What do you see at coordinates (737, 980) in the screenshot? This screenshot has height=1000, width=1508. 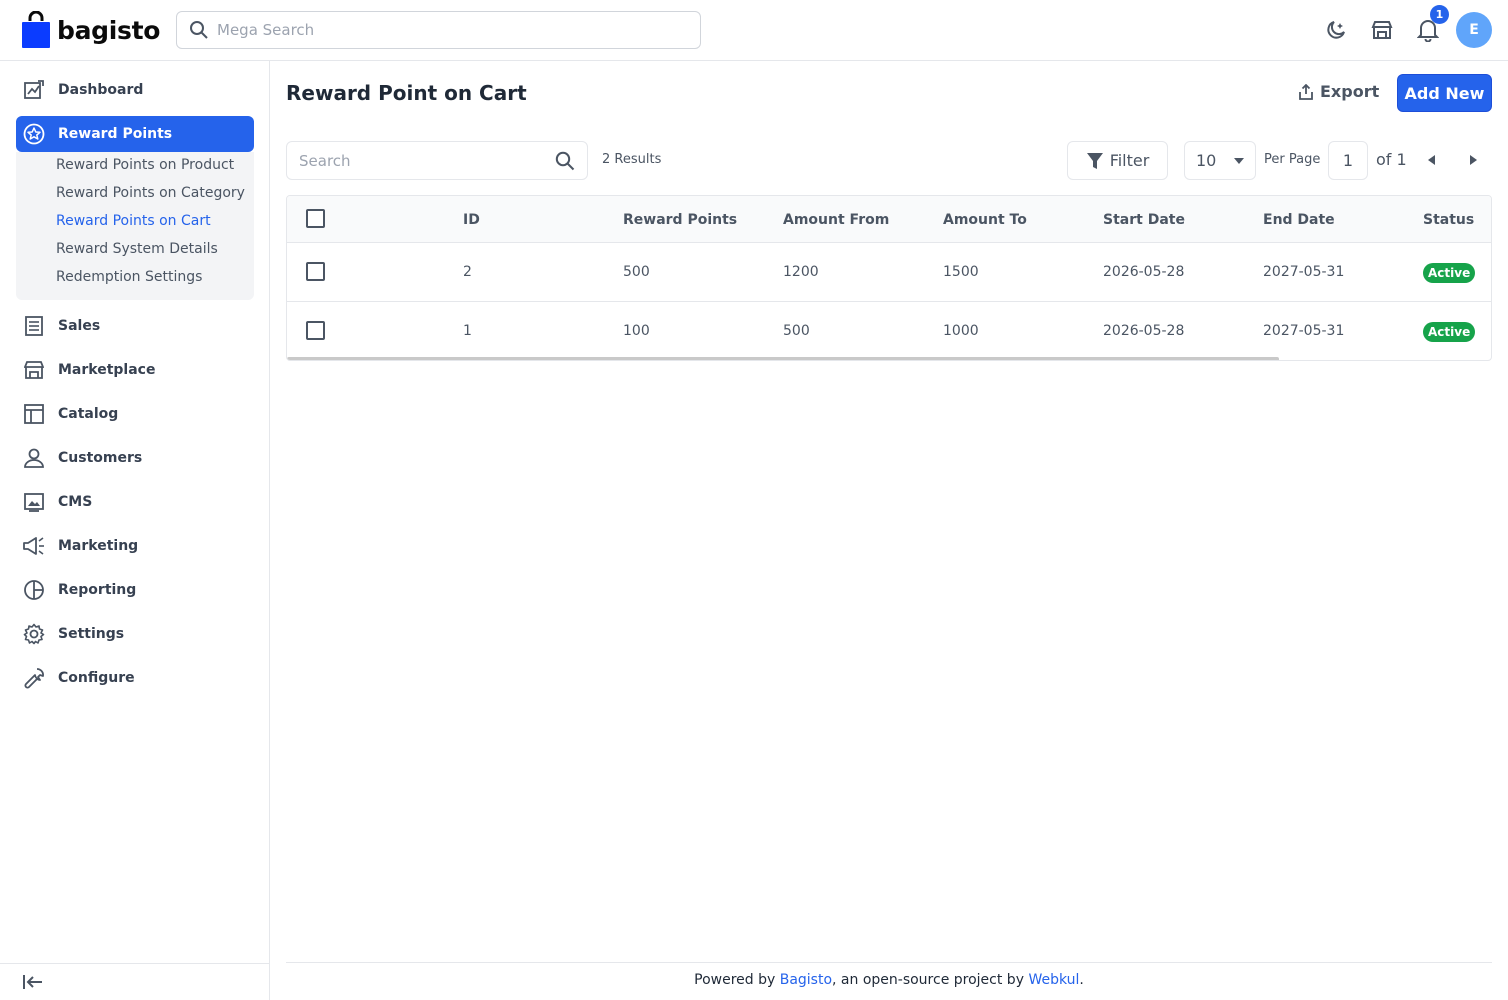 I see `footer-prefix: Powered by` at bounding box center [737, 980].